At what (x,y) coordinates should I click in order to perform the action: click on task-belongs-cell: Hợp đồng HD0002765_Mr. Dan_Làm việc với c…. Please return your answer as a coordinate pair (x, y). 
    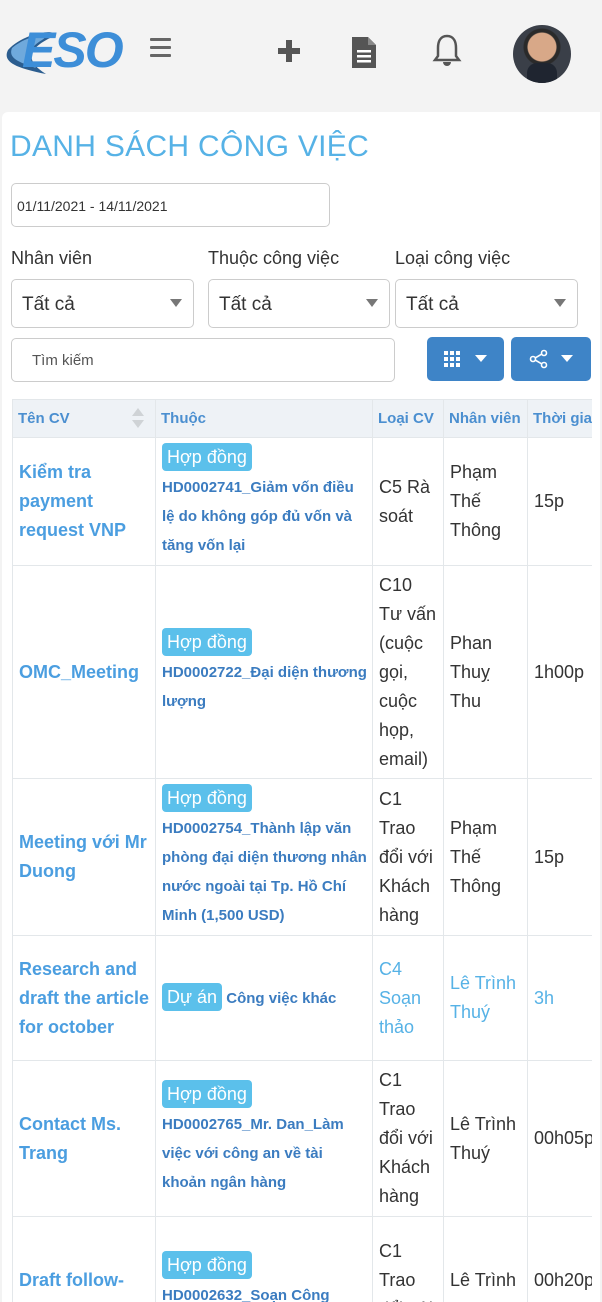
    Looking at the image, I should click on (264, 1138).